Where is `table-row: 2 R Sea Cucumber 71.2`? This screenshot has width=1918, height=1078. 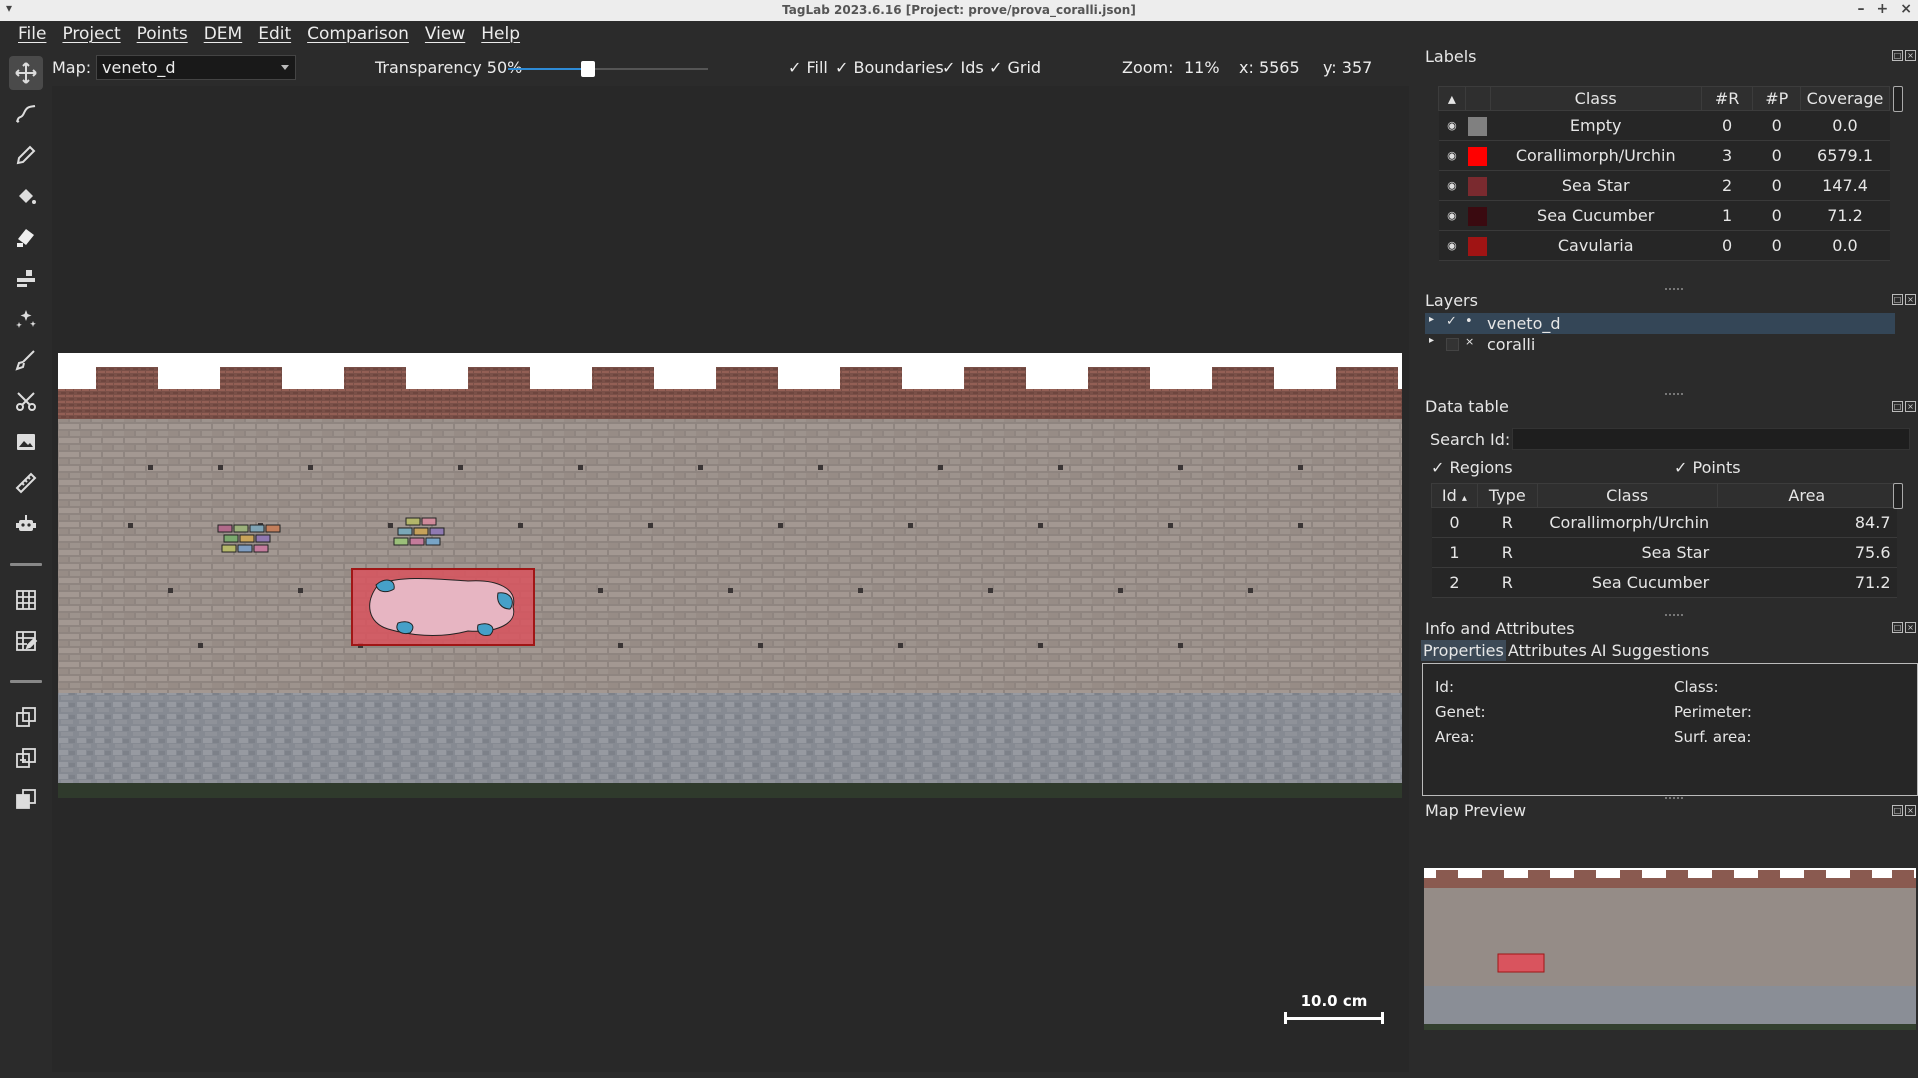
table-row: 2 R Sea Cucumber 71.2 is located at coordinates (1664, 582).